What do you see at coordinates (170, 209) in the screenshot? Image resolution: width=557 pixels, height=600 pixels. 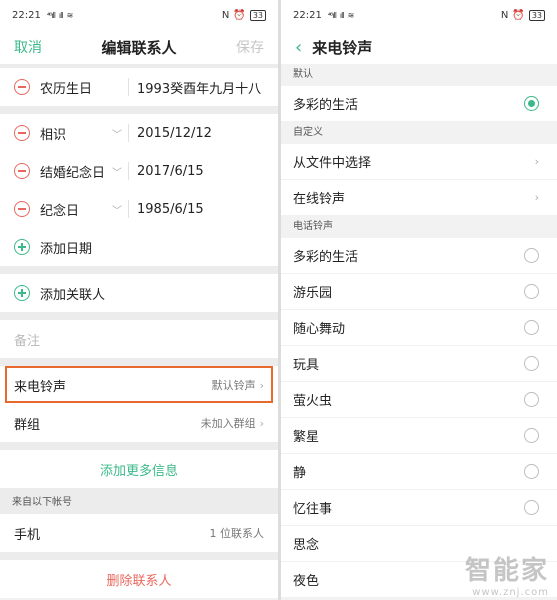 I see `field-value: 1985/6/15` at bounding box center [170, 209].